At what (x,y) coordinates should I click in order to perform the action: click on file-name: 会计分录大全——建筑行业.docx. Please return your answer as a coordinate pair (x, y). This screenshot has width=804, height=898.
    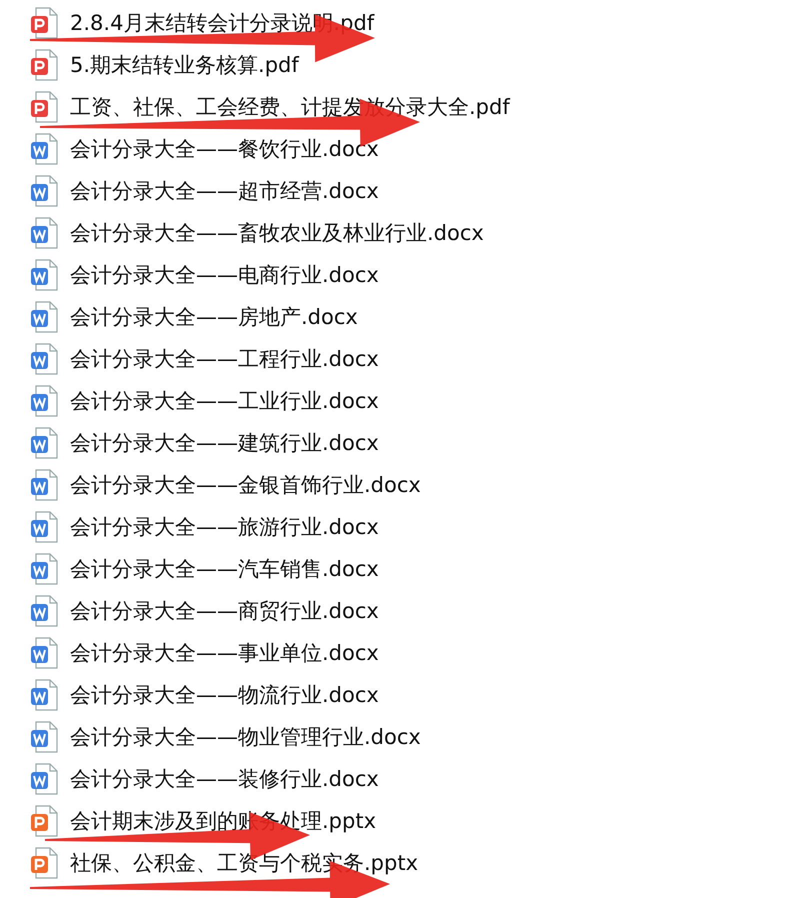
    Looking at the image, I should click on (224, 443).